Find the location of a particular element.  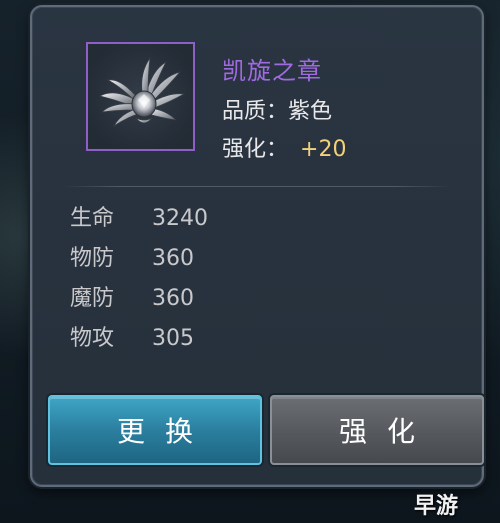

item-name: 凯旋之章 is located at coordinates (272, 71).